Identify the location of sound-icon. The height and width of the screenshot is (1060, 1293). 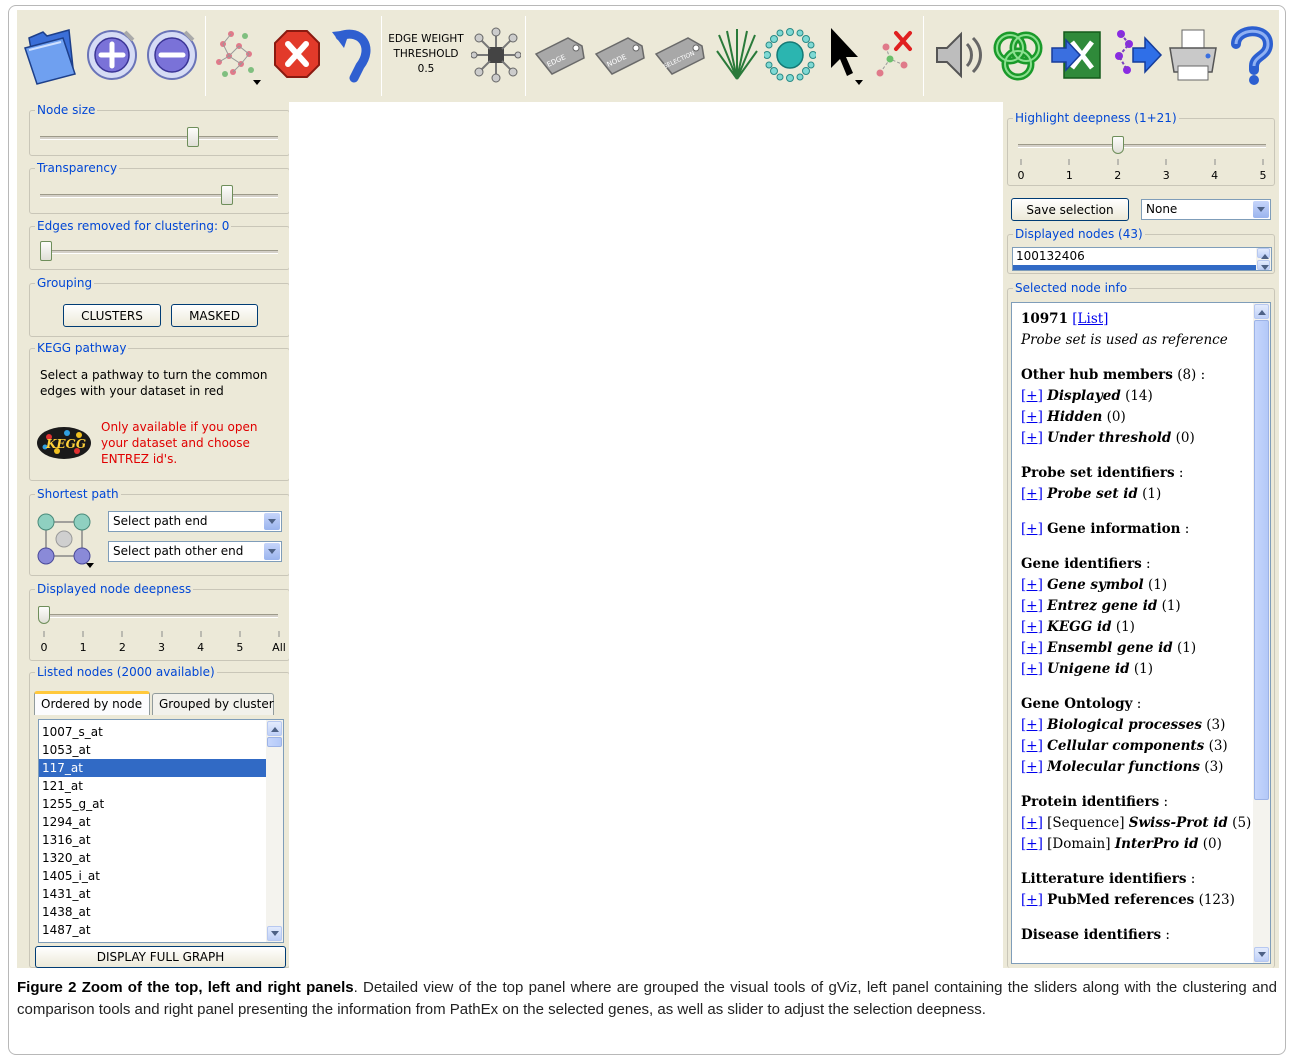
(958, 55).